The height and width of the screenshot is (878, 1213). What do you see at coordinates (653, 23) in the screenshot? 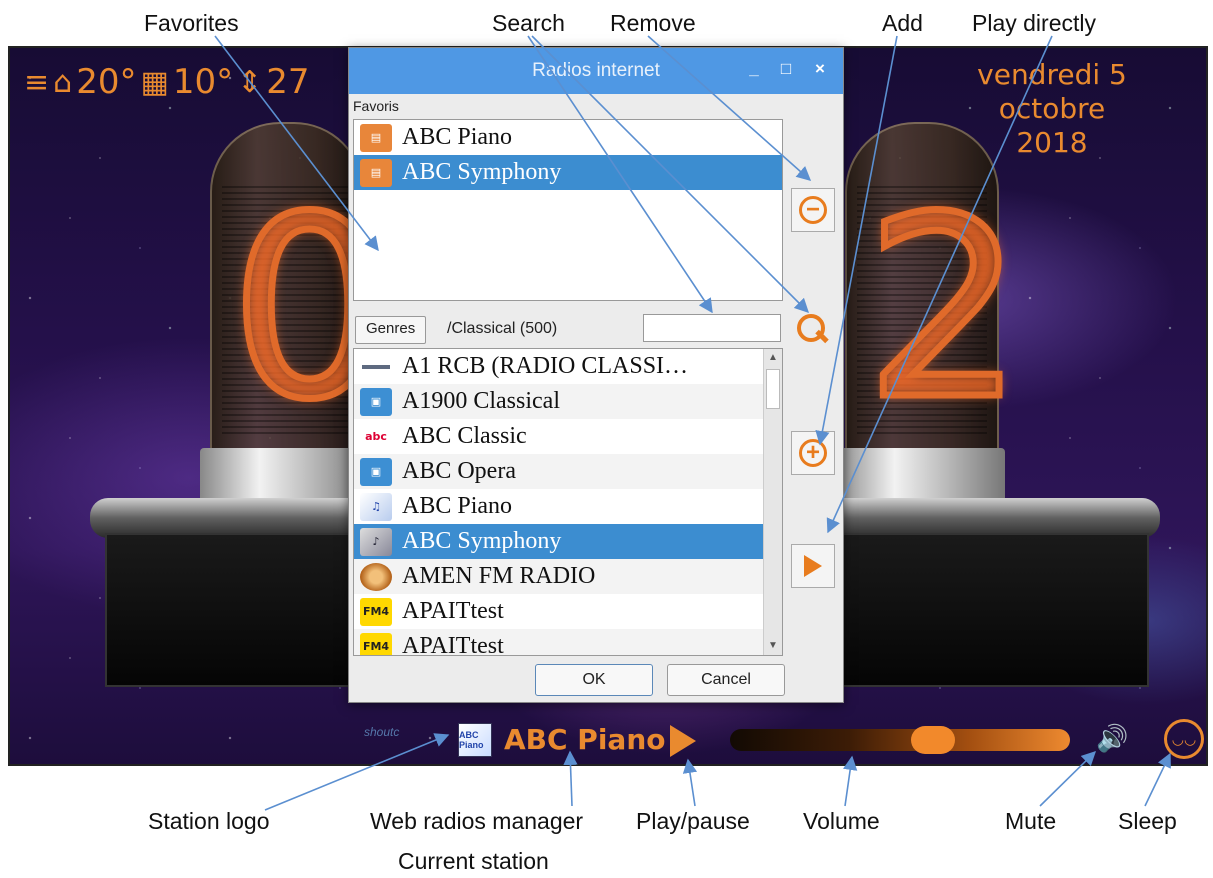
I see `label-remove: Remove` at bounding box center [653, 23].